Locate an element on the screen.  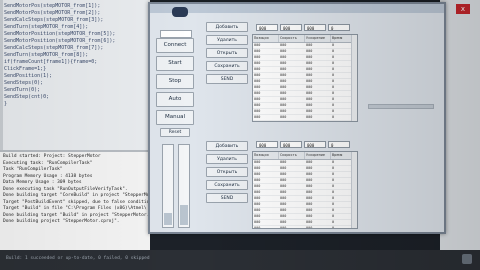
notification-icon is located at coordinates (467, 259).